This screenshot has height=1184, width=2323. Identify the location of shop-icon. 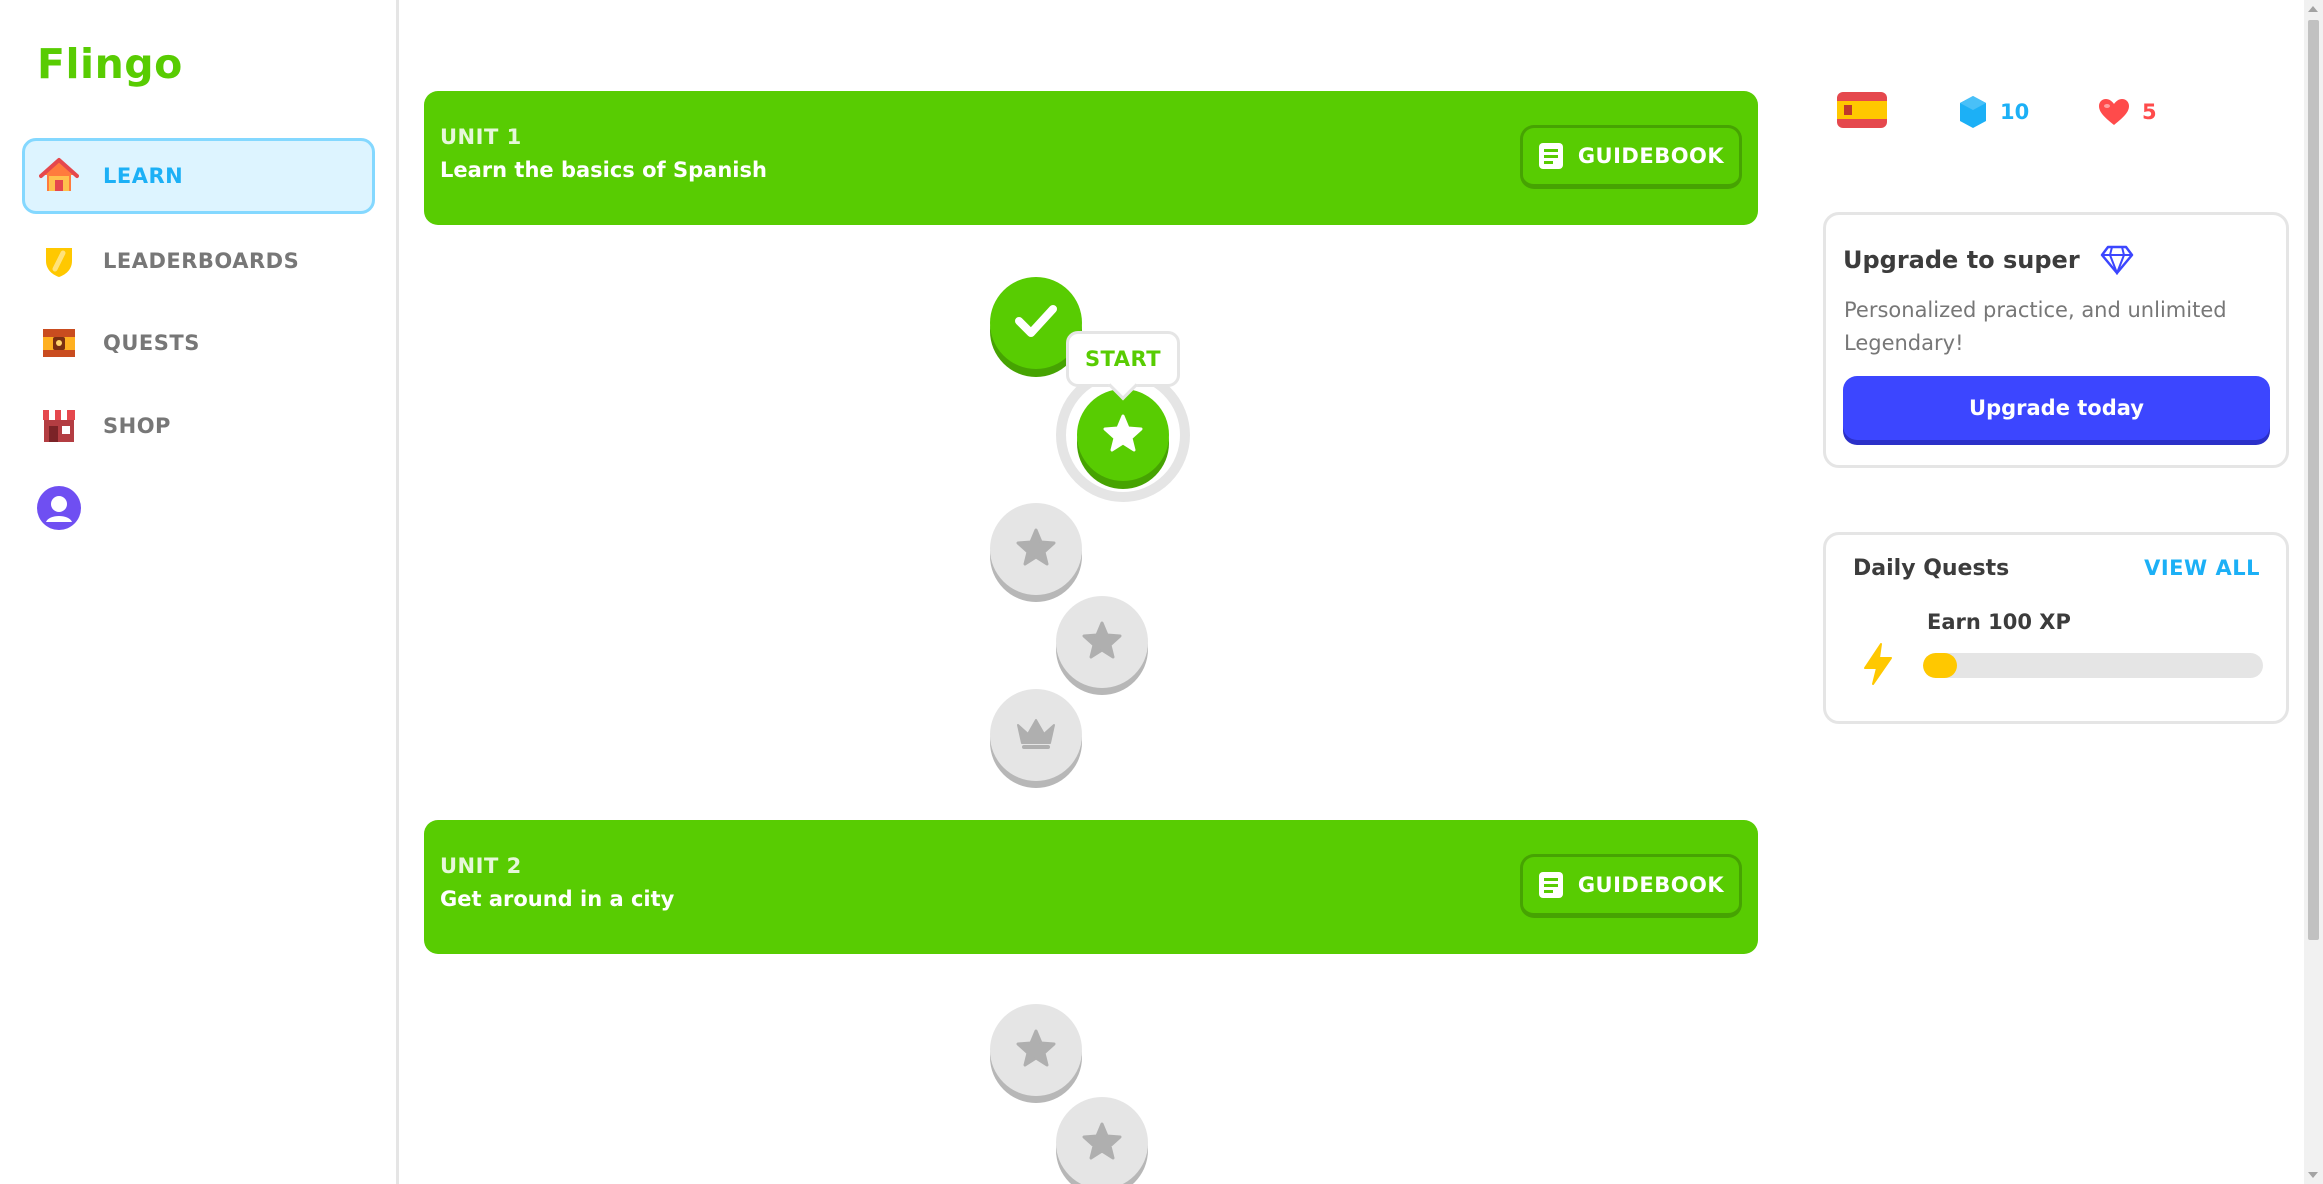
(59, 426).